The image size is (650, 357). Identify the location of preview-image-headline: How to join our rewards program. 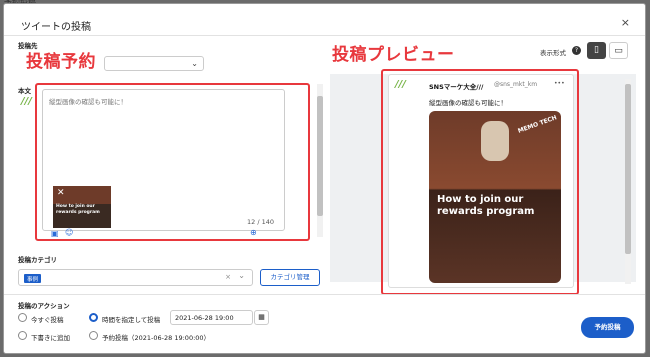
(486, 205).